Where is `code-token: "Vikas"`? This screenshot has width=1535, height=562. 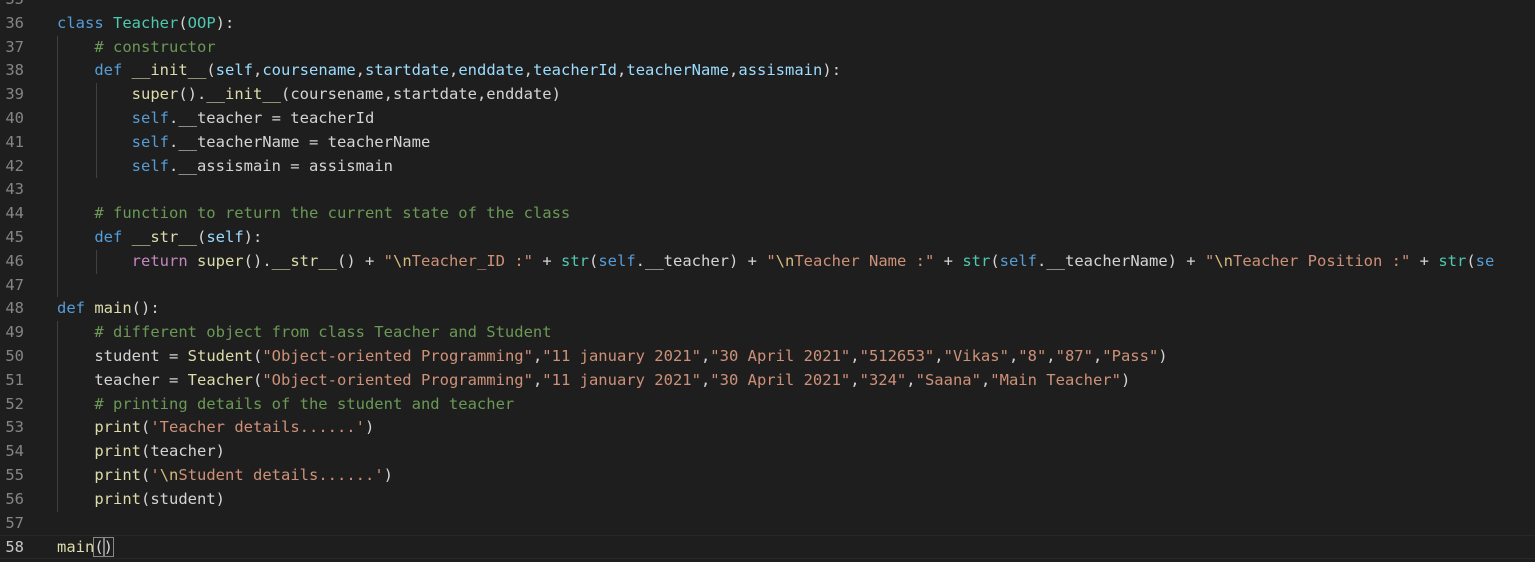
code-token: "Vikas" is located at coordinates (976, 356).